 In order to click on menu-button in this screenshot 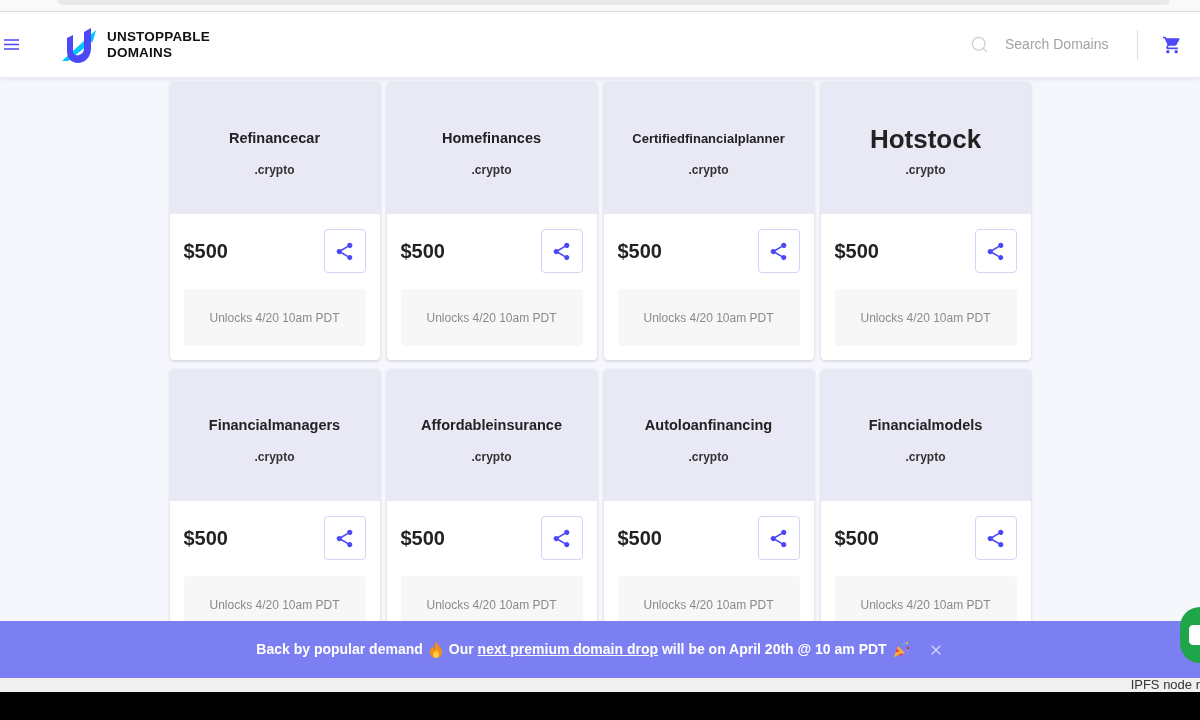, I will do `click(11, 44)`.